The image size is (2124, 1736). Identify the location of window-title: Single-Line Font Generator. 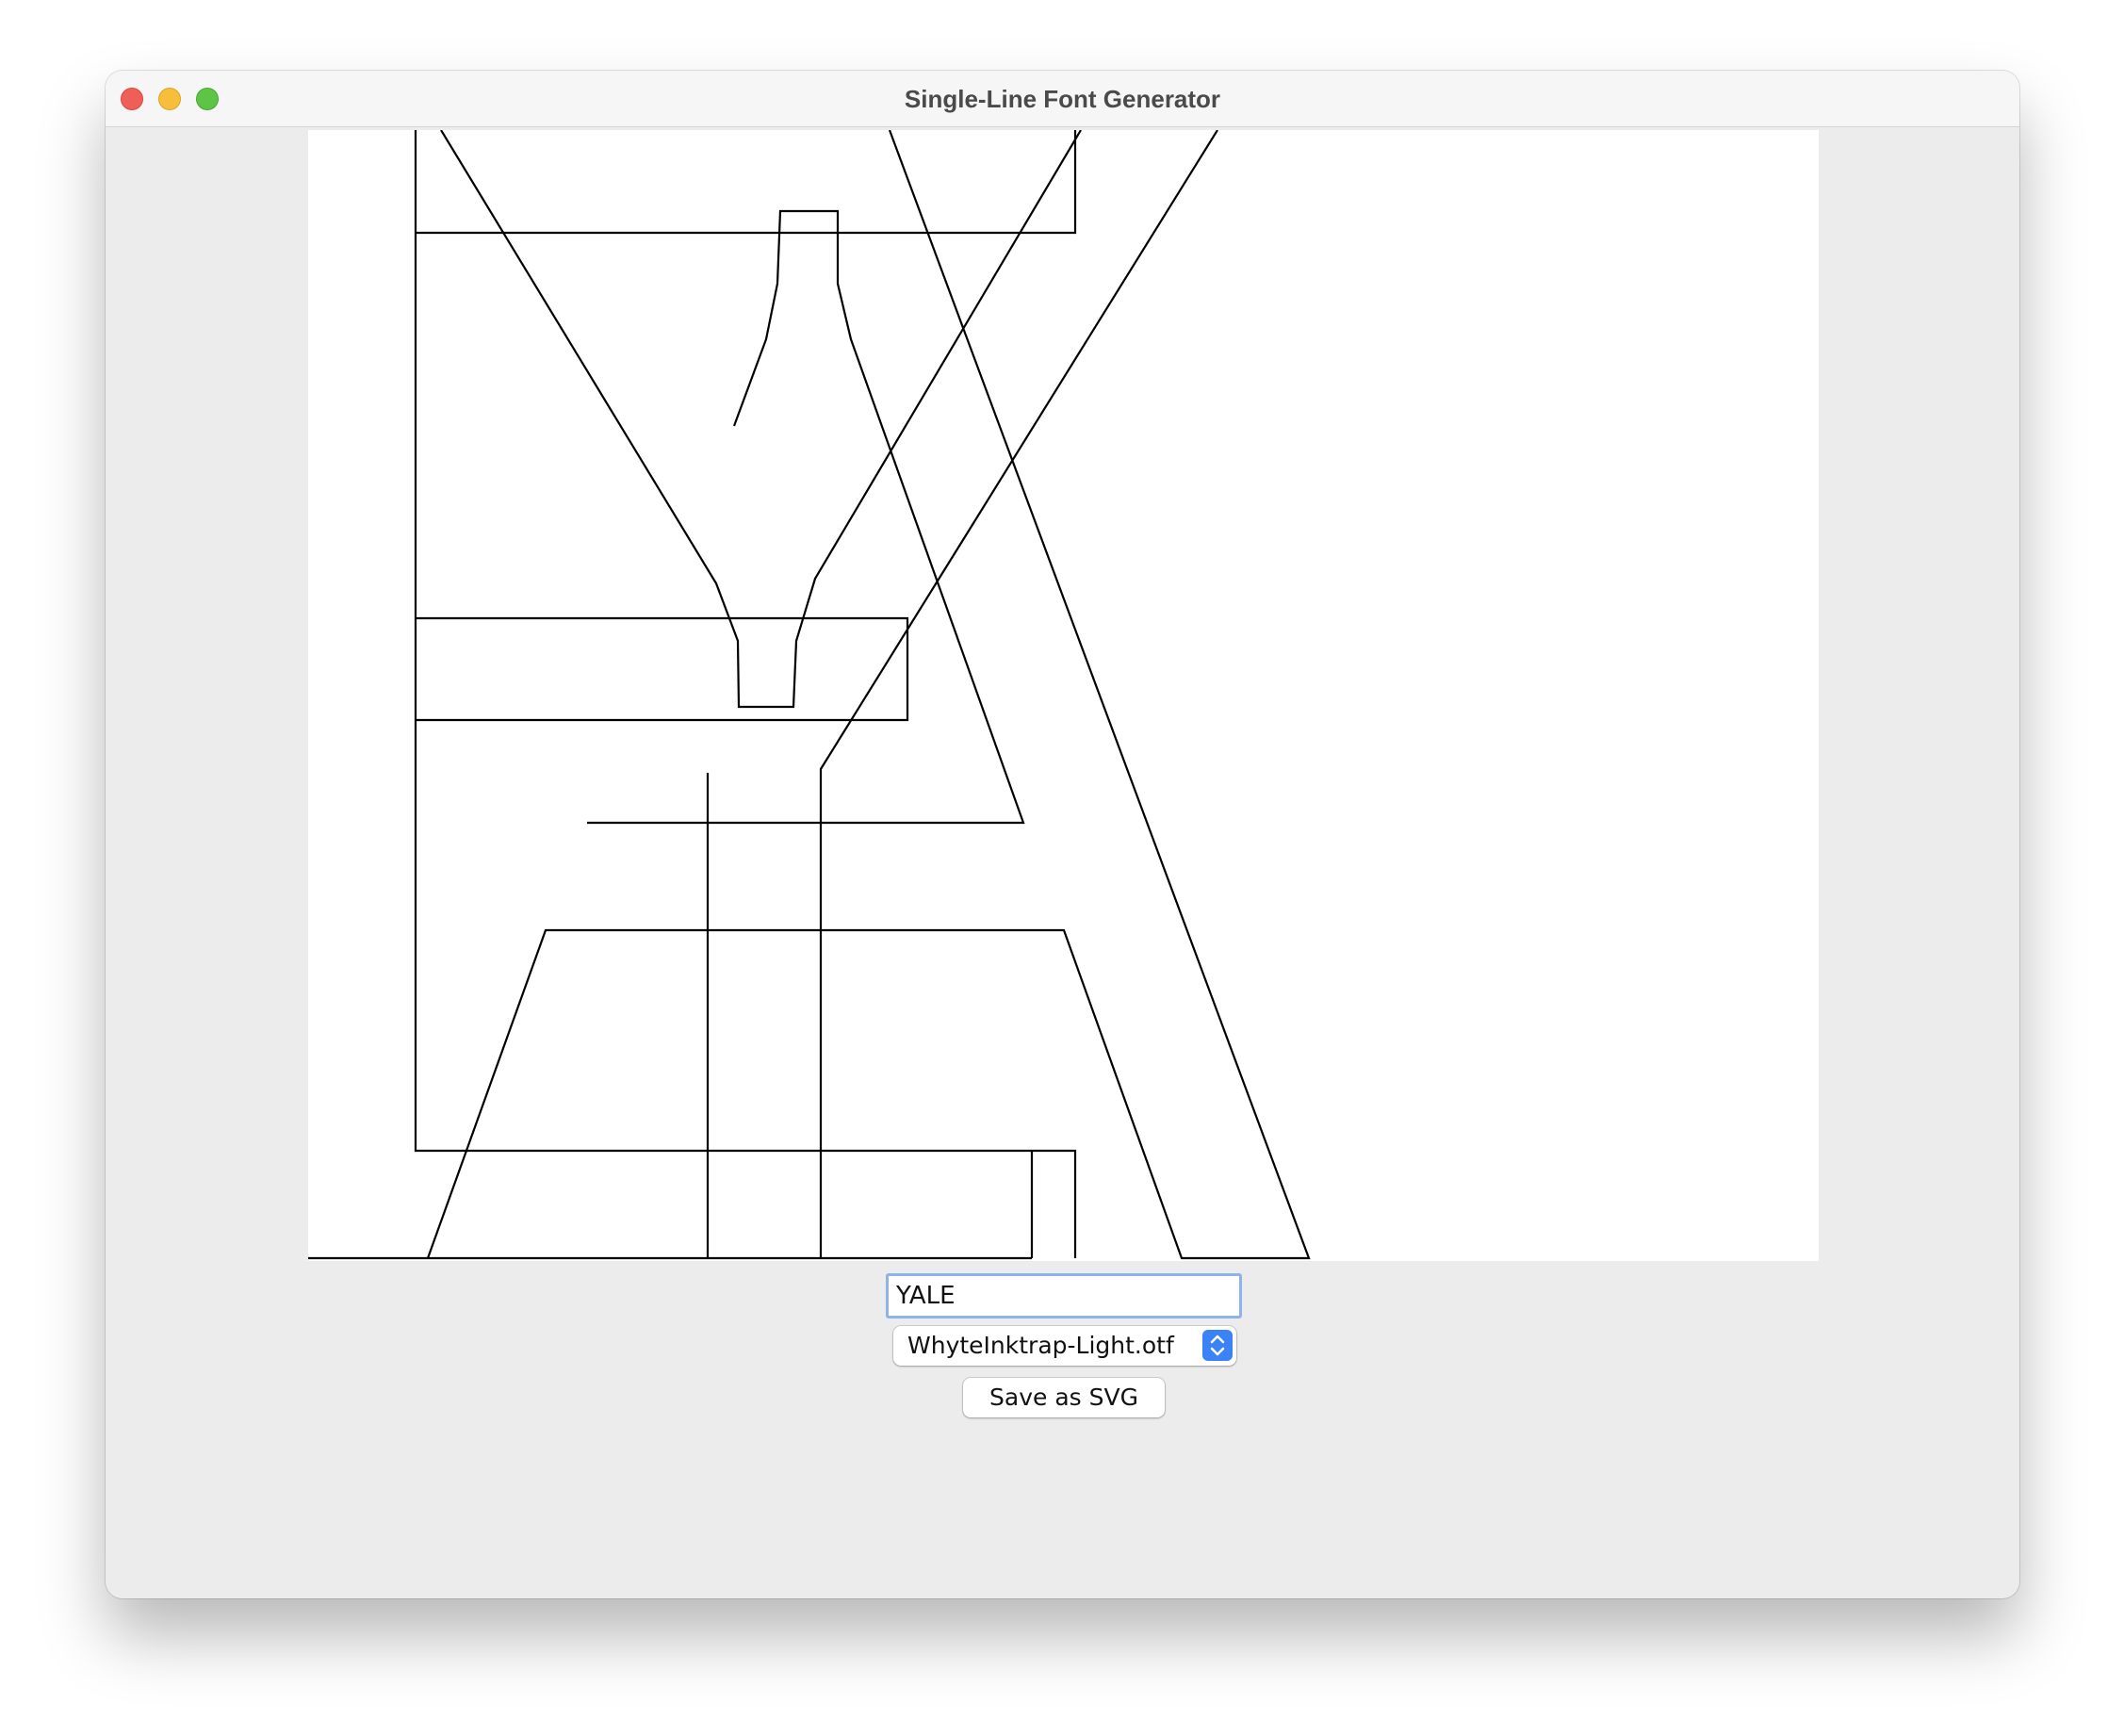
(1062, 99).